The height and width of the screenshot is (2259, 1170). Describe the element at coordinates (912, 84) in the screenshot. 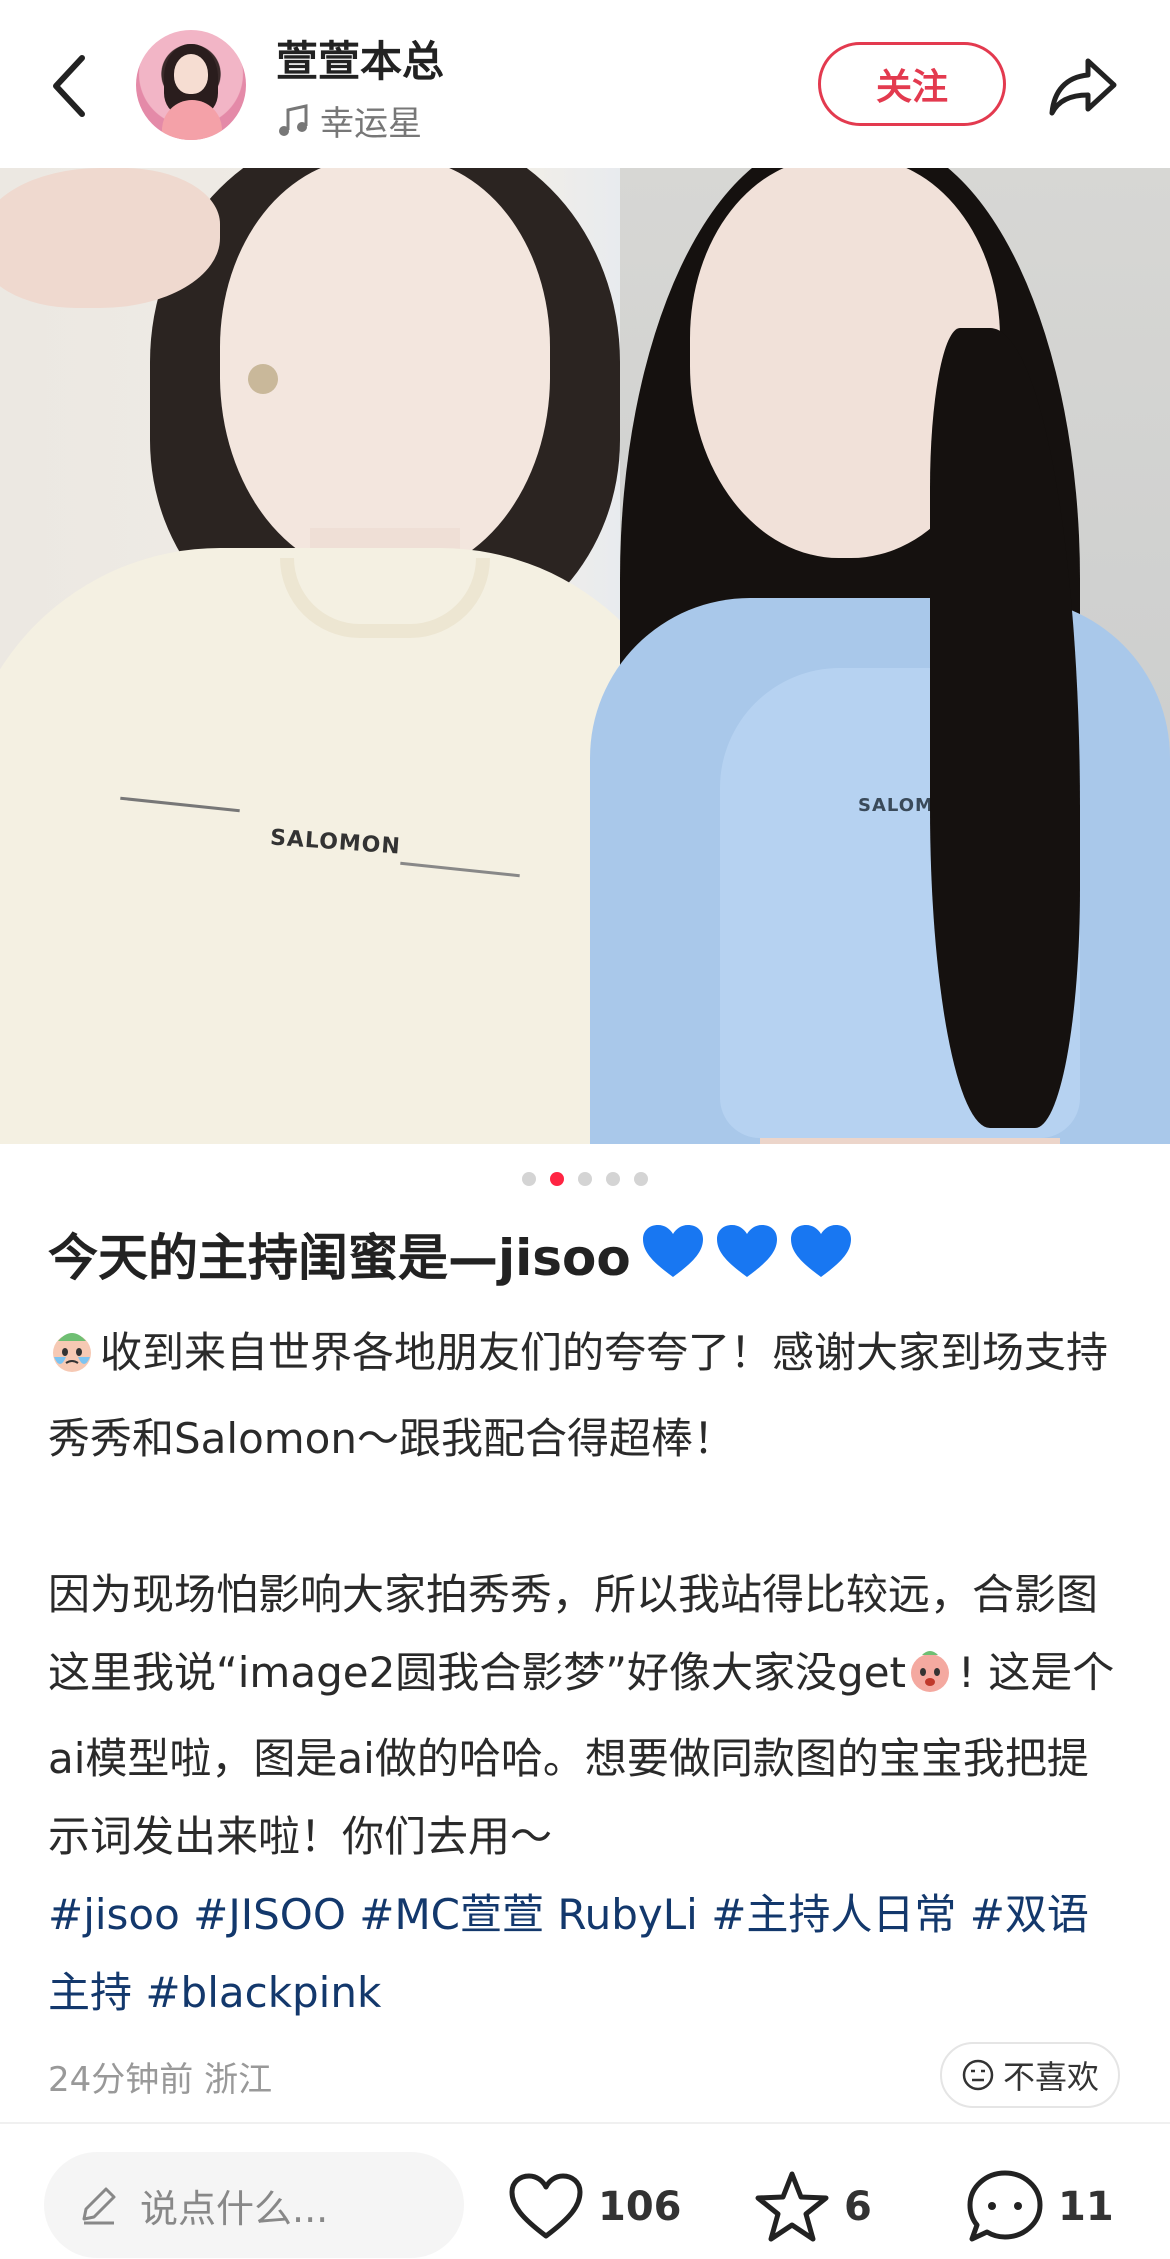

I see `follow-button: 关注` at that location.